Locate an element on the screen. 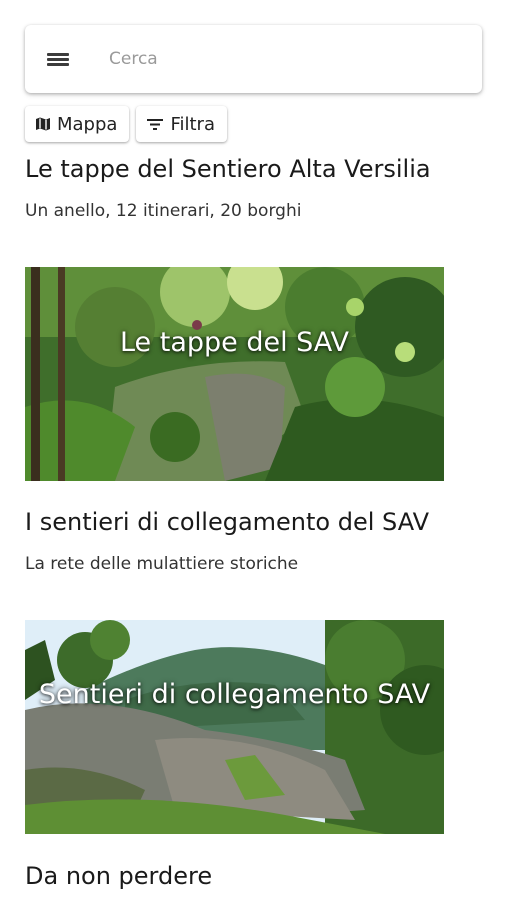 The height and width of the screenshot is (900, 506). map-button-label: Mappa is located at coordinates (87, 124).